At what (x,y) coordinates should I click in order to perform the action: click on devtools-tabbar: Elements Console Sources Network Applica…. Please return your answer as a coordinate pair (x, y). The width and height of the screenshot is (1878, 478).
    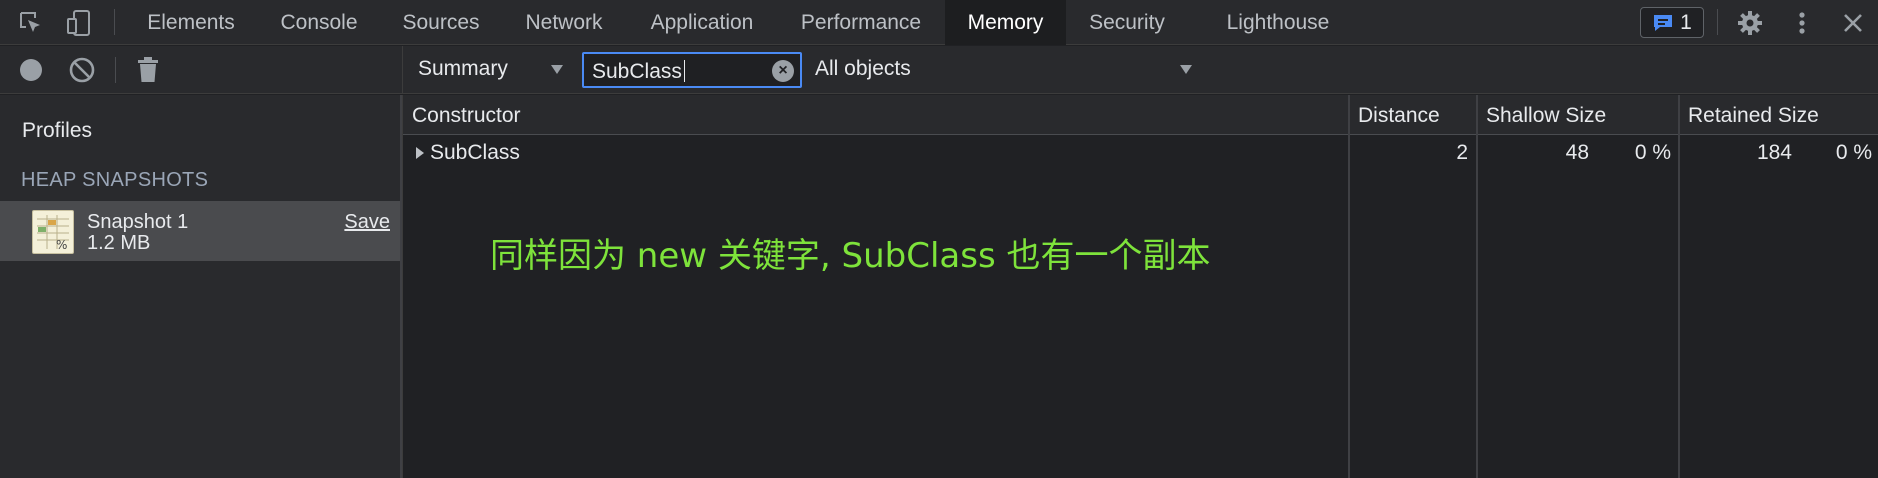
    Looking at the image, I should click on (939, 22).